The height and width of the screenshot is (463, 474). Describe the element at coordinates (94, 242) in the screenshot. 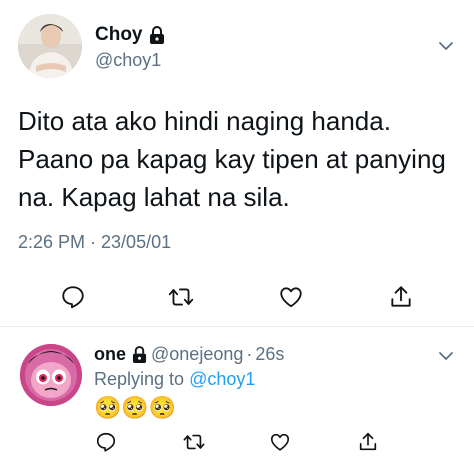

I see `timestamp: 2:26 PM · 23/05/01` at that location.